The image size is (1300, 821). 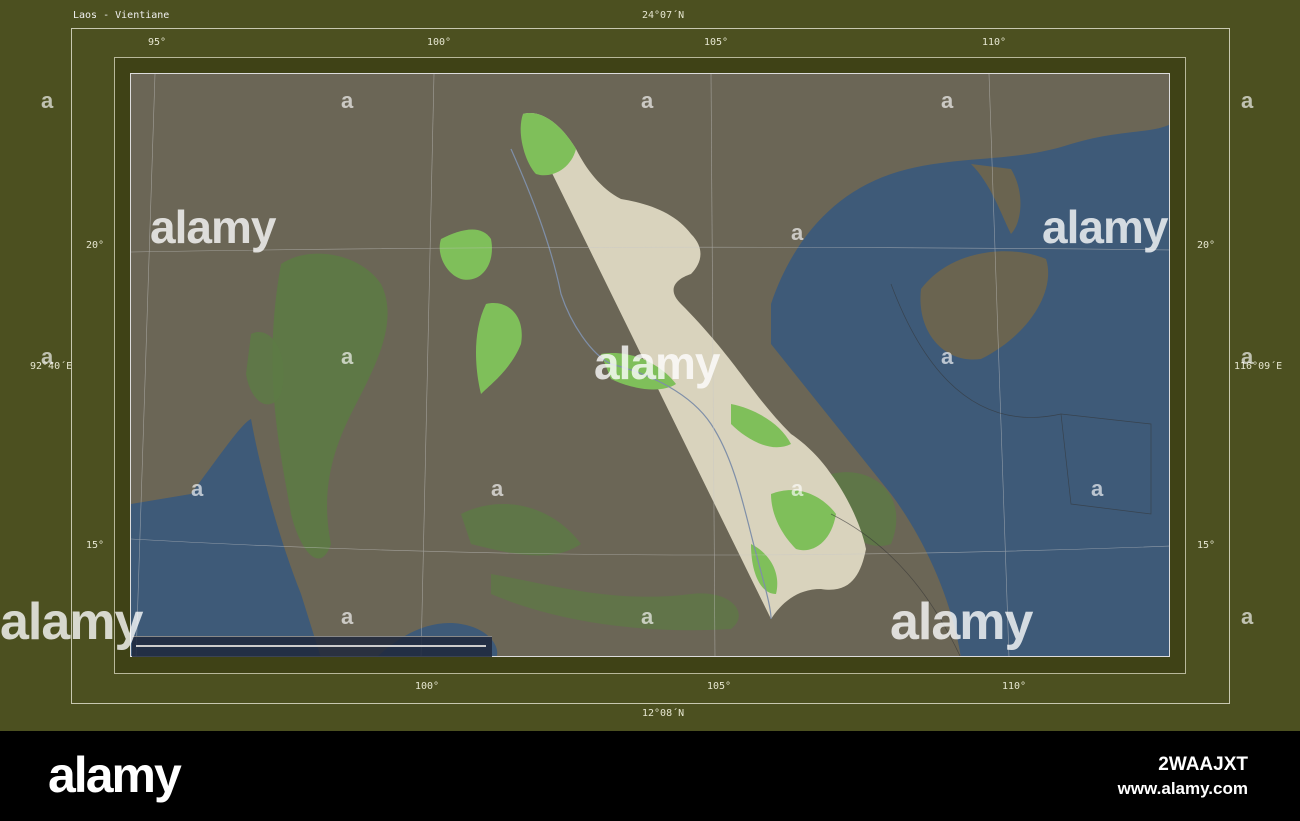 I want to click on lat-tick-left: 15°, so click(x=95, y=545).